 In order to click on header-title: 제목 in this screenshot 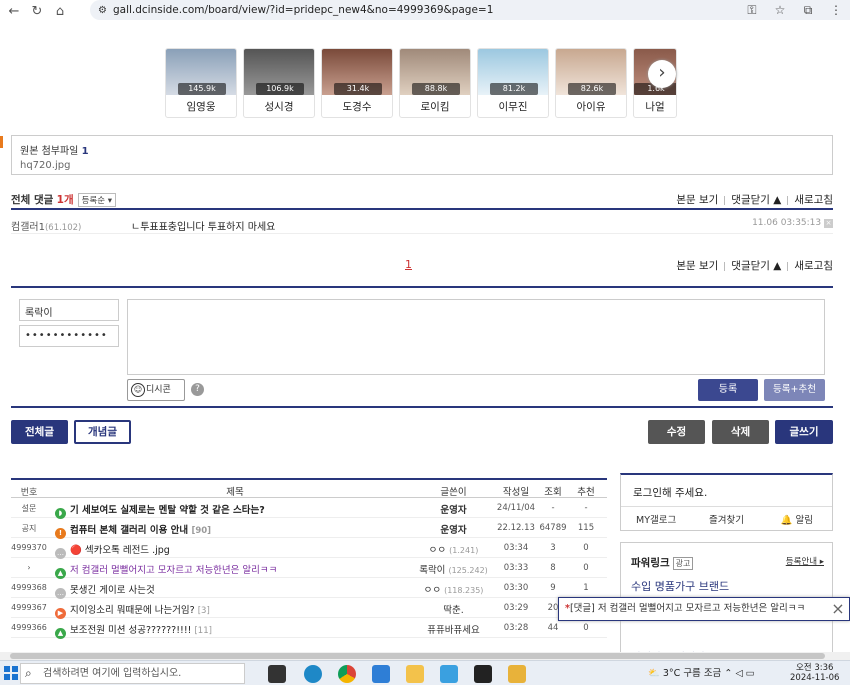, I will do `click(235, 492)`.